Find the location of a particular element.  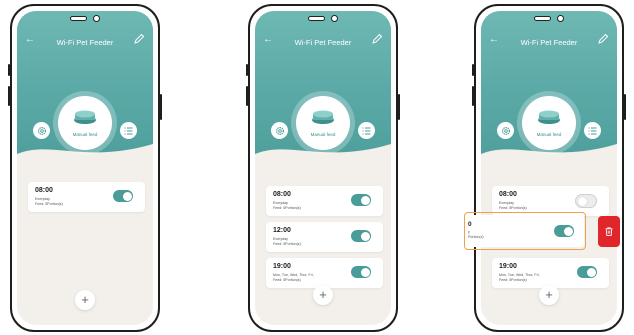

swipe-highlight is located at coordinates (525, 231).